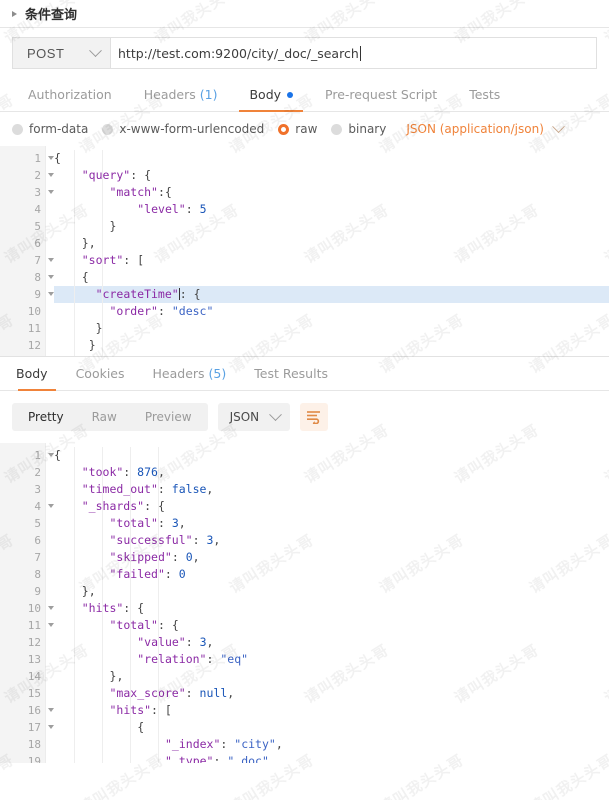 This screenshot has height=800, width=609. Describe the element at coordinates (331, 523) in the screenshot. I see `code-line: "total": 3,` at that location.